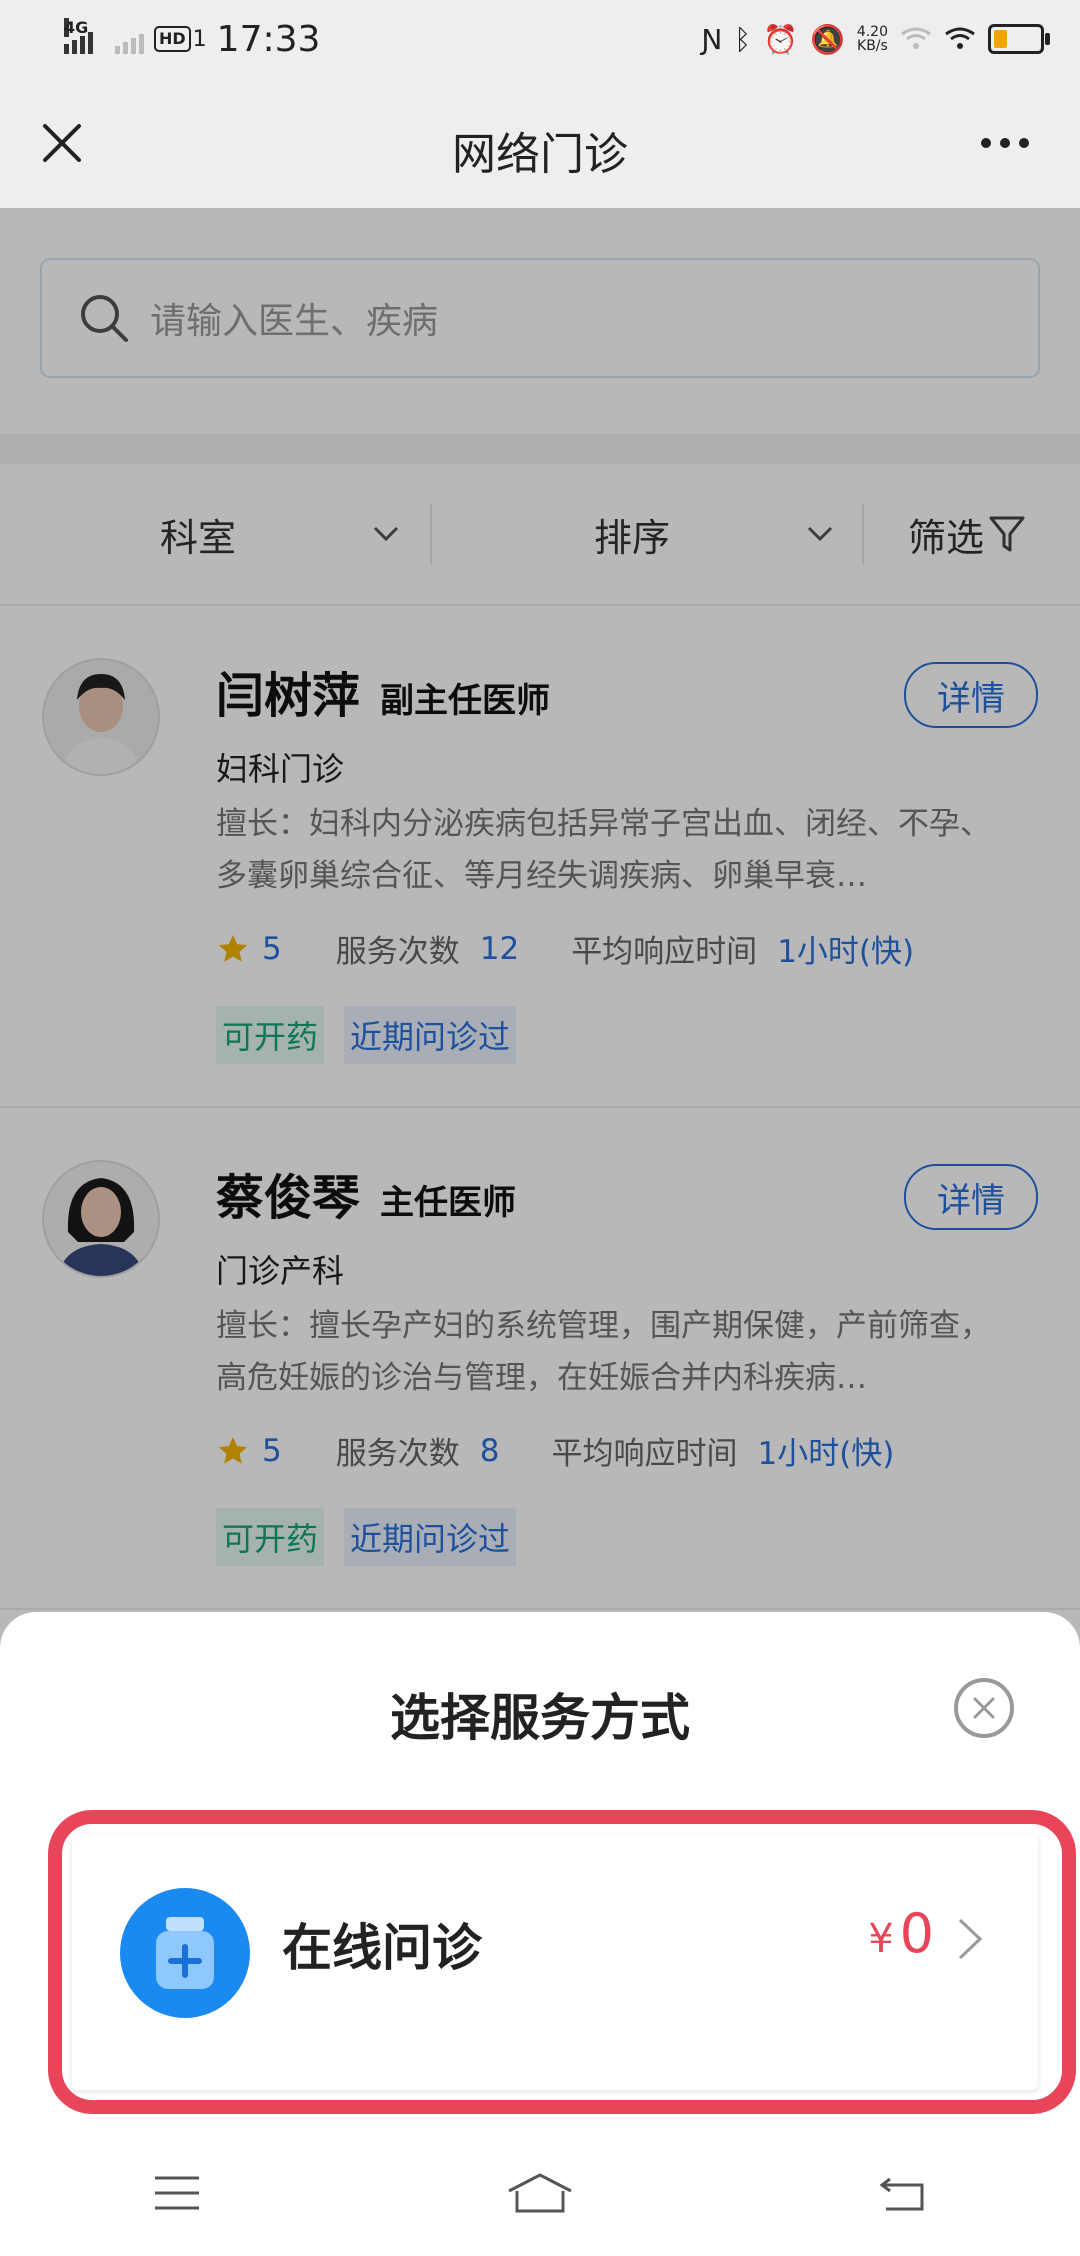 This screenshot has width=1080, height=2256. Describe the element at coordinates (780, 39) in the screenshot. I see `alarm-icon: ⏰` at that location.